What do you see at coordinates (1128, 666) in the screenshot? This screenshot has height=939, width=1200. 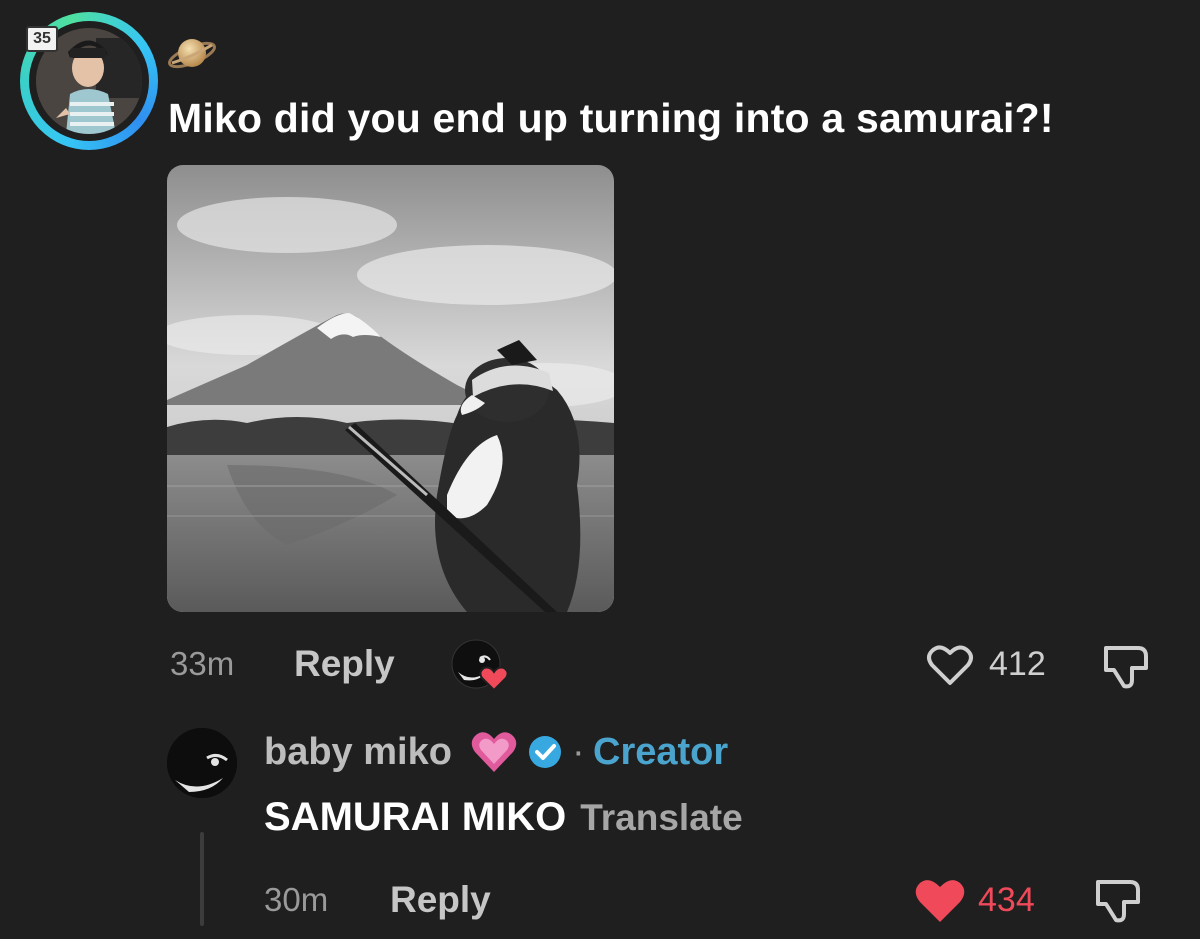 I see `dislike-icon` at bounding box center [1128, 666].